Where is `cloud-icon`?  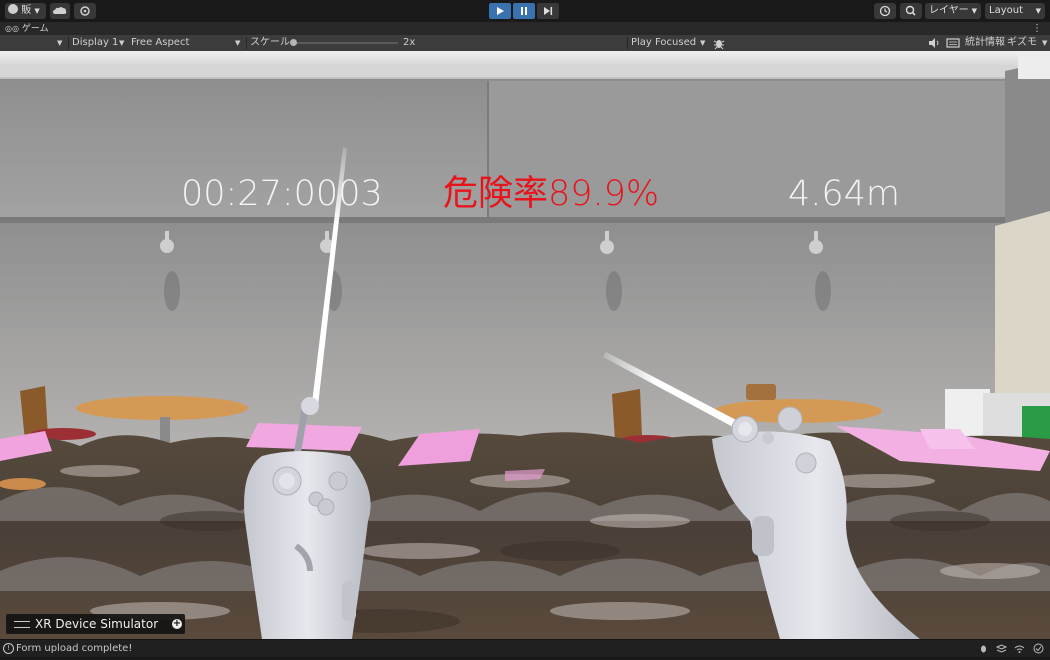
cloud-icon is located at coordinates (60, 10).